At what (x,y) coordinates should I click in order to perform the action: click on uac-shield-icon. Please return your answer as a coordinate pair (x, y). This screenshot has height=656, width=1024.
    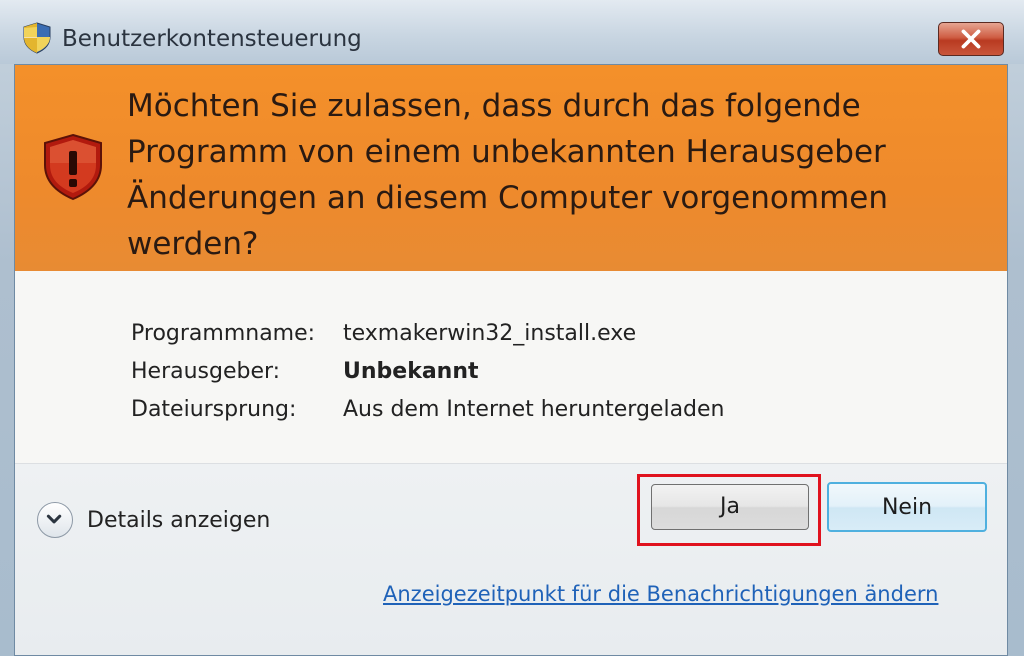
    Looking at the image, I should click on (37, 38).